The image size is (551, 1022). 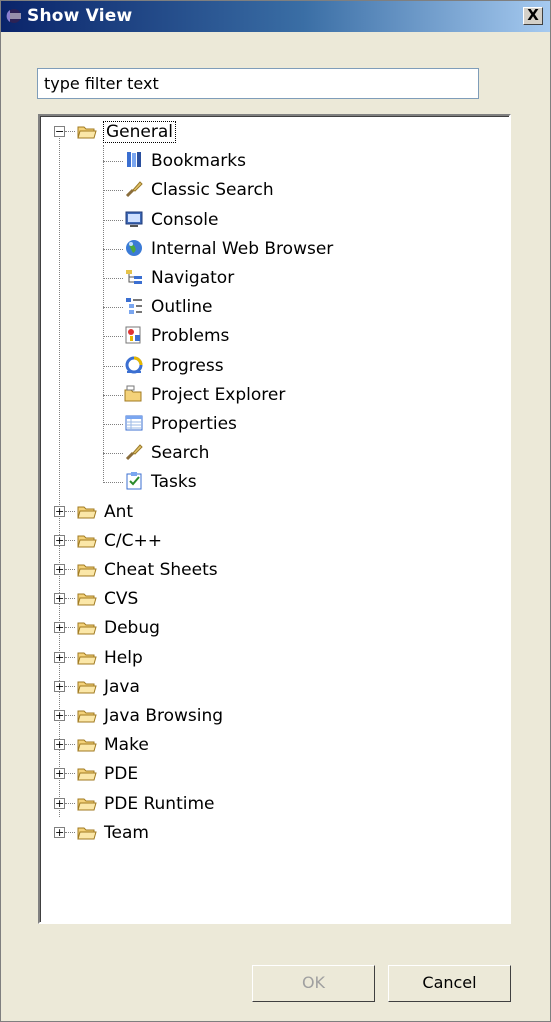 I want to click on tree-item-label: C/C++, so click(x=133, y=540).